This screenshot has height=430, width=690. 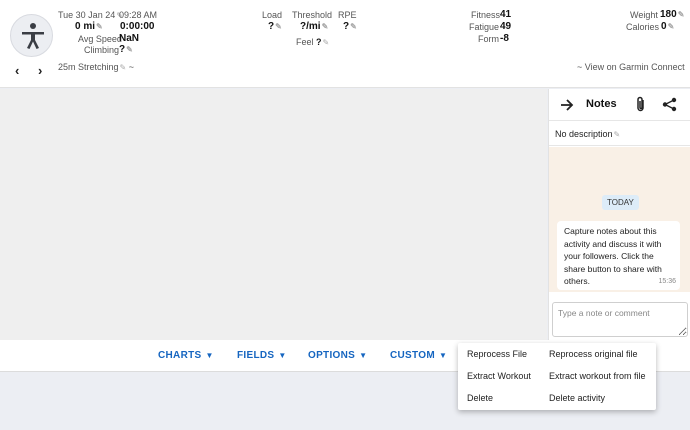 What do you see at coordinates (312, 15) in the screenshot?
I see `threshold-label: Threshold` at bounding box center [312, 15].